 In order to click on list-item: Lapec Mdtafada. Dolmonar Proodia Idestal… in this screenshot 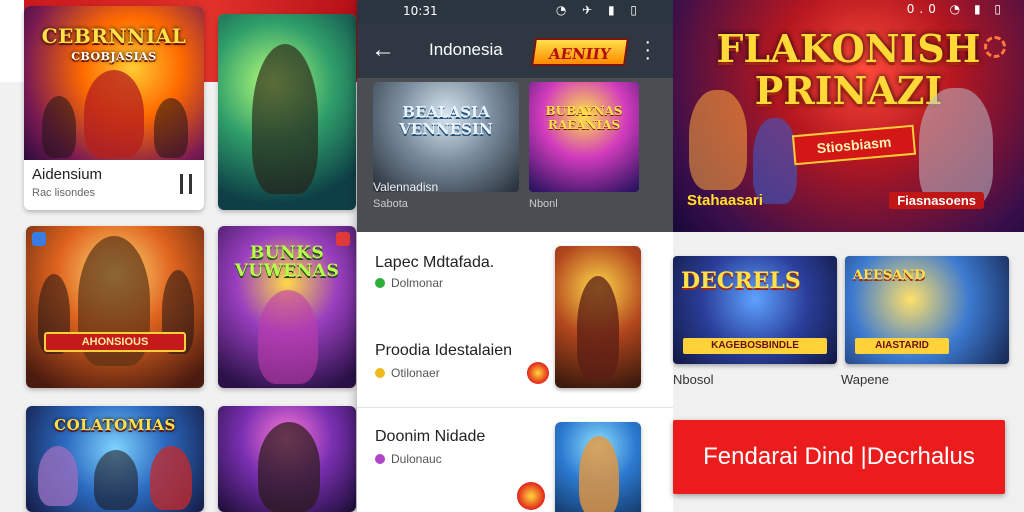, I will do `click(515, 320)`.